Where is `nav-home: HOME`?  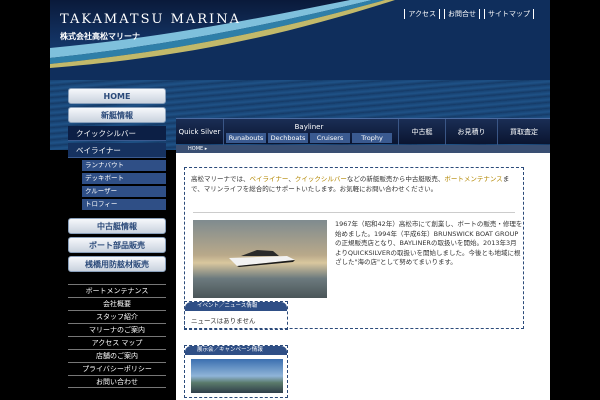
nav-home: HOME is located at coordinates (117, 96).